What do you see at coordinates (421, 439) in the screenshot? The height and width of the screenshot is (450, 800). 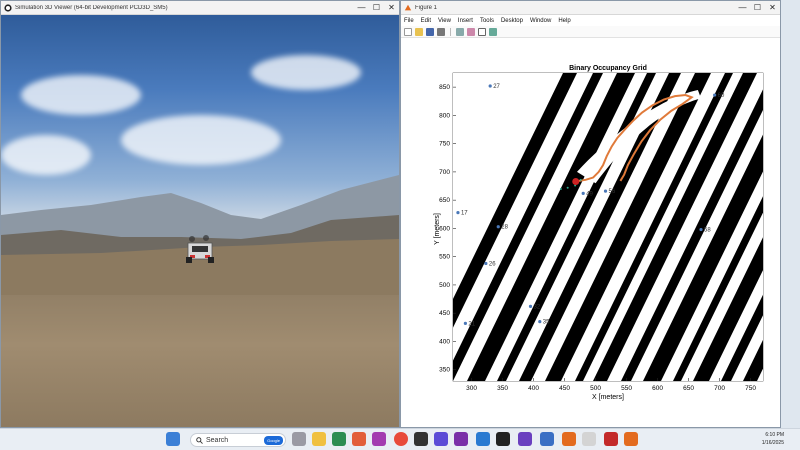 I see `unreal-icon` at bounding box center [421, 439].